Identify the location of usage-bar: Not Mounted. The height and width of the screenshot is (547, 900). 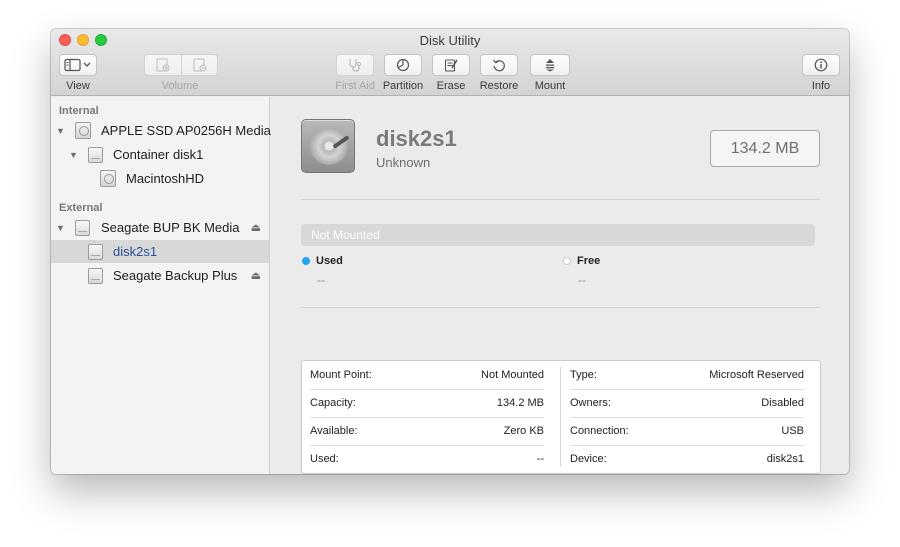
(558, 235).